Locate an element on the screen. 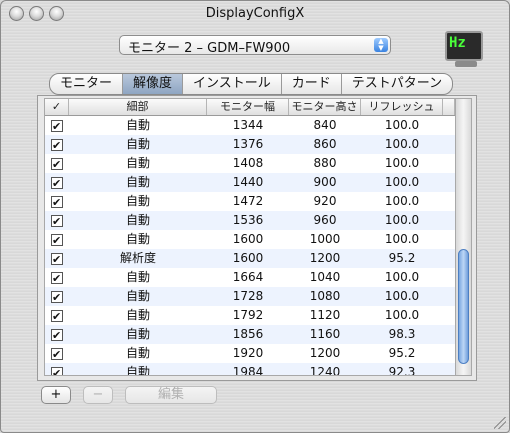  display-select-value: モニター 2 – GDM–FW900 is located at coordinates (209, 48).